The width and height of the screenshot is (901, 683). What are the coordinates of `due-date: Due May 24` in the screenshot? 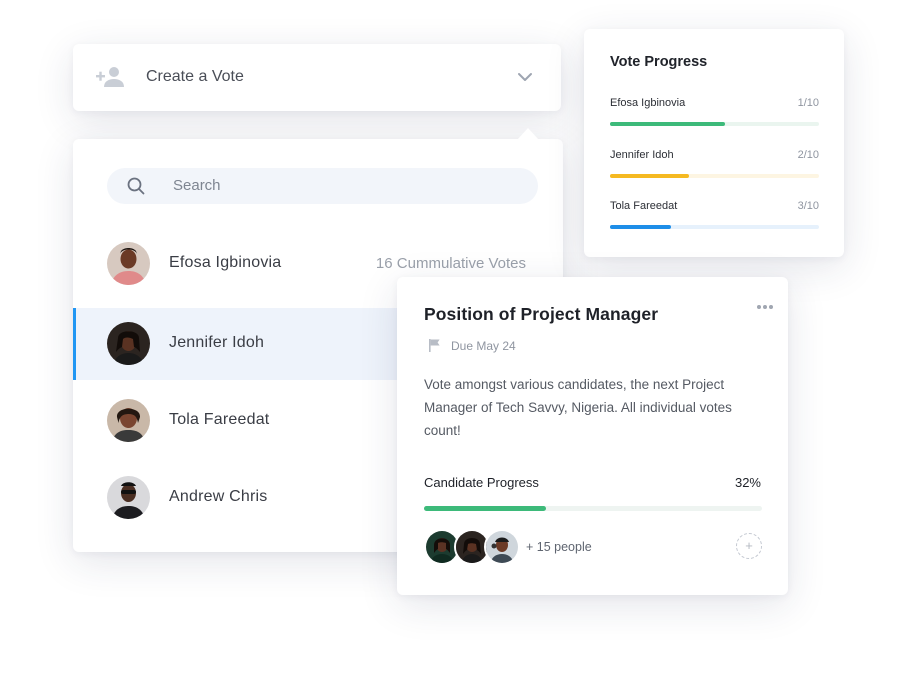 It's located at (483, 346).